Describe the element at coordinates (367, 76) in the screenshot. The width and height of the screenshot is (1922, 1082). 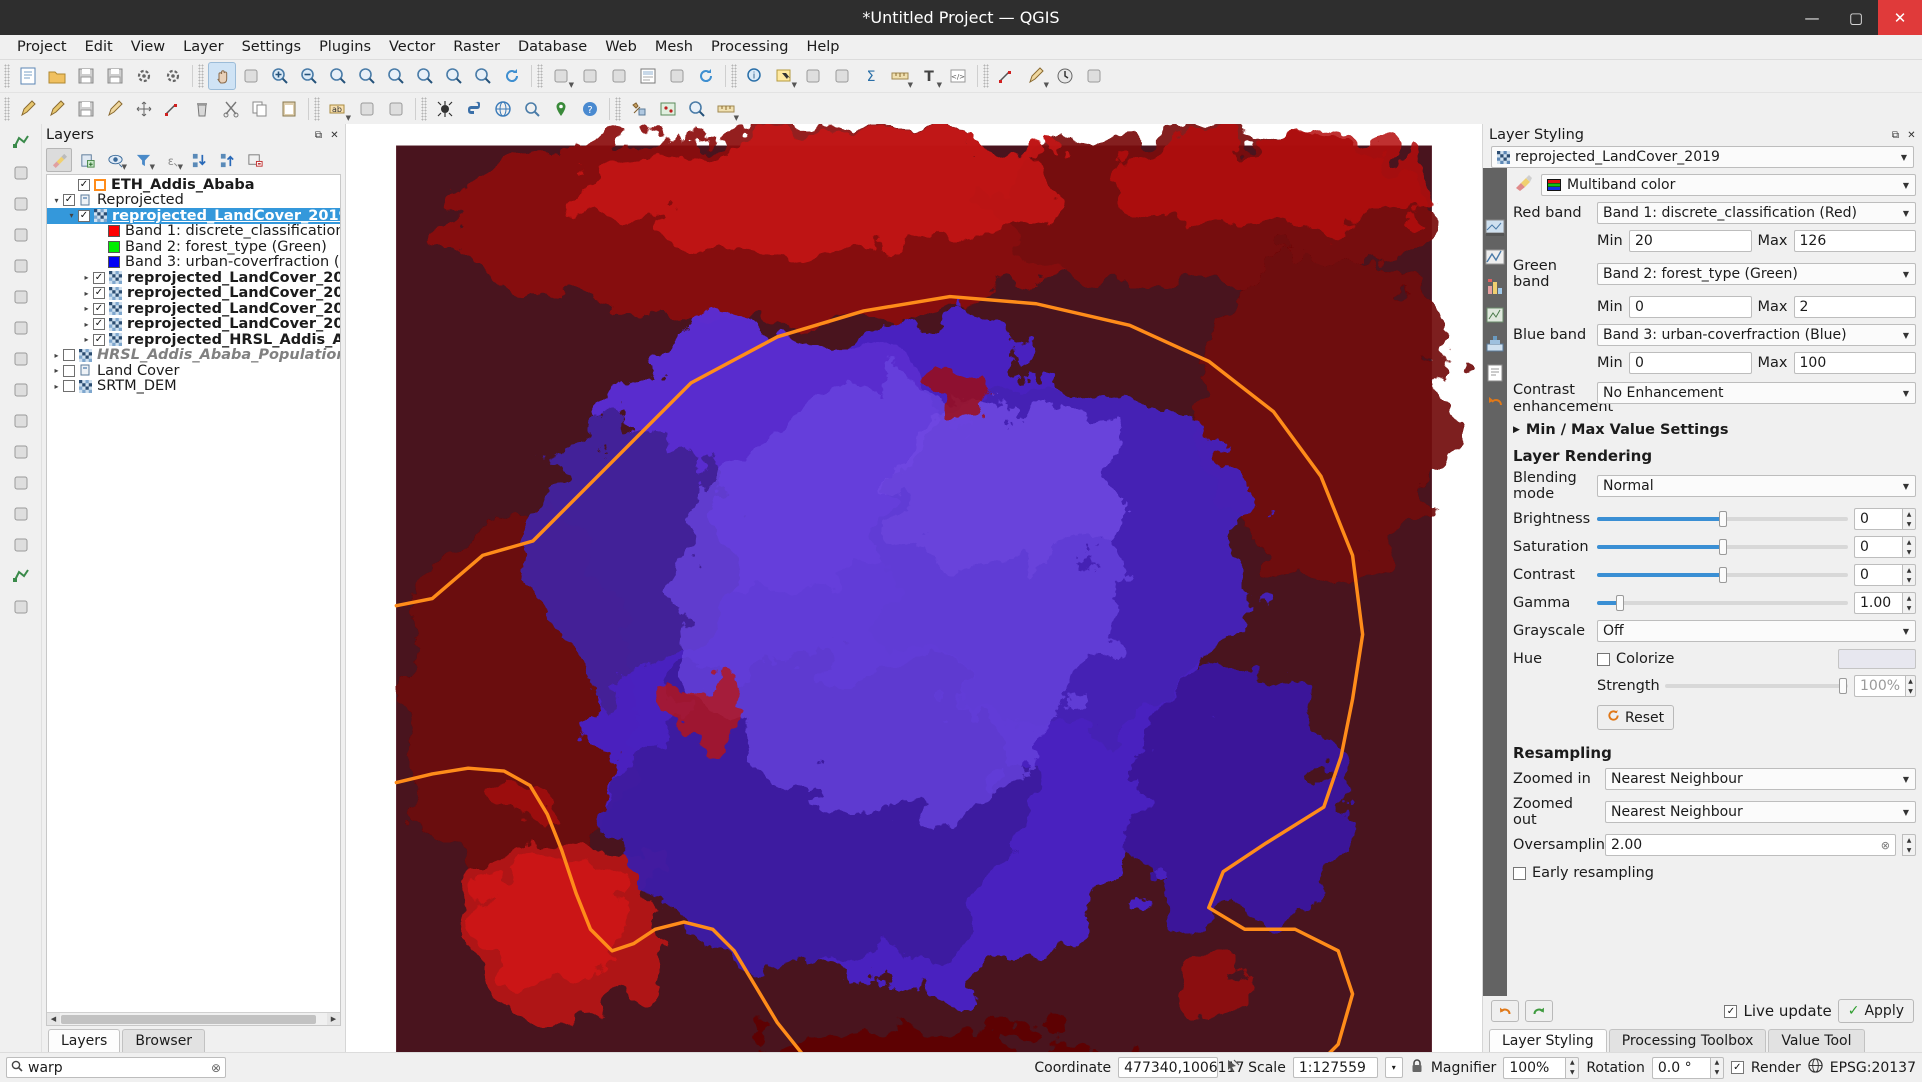
I see `zoom-full-icon` at that location.